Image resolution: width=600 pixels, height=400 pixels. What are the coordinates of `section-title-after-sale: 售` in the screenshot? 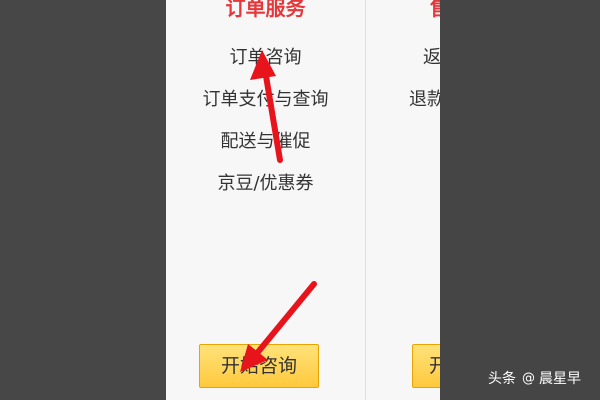 It's located at (435, 11).